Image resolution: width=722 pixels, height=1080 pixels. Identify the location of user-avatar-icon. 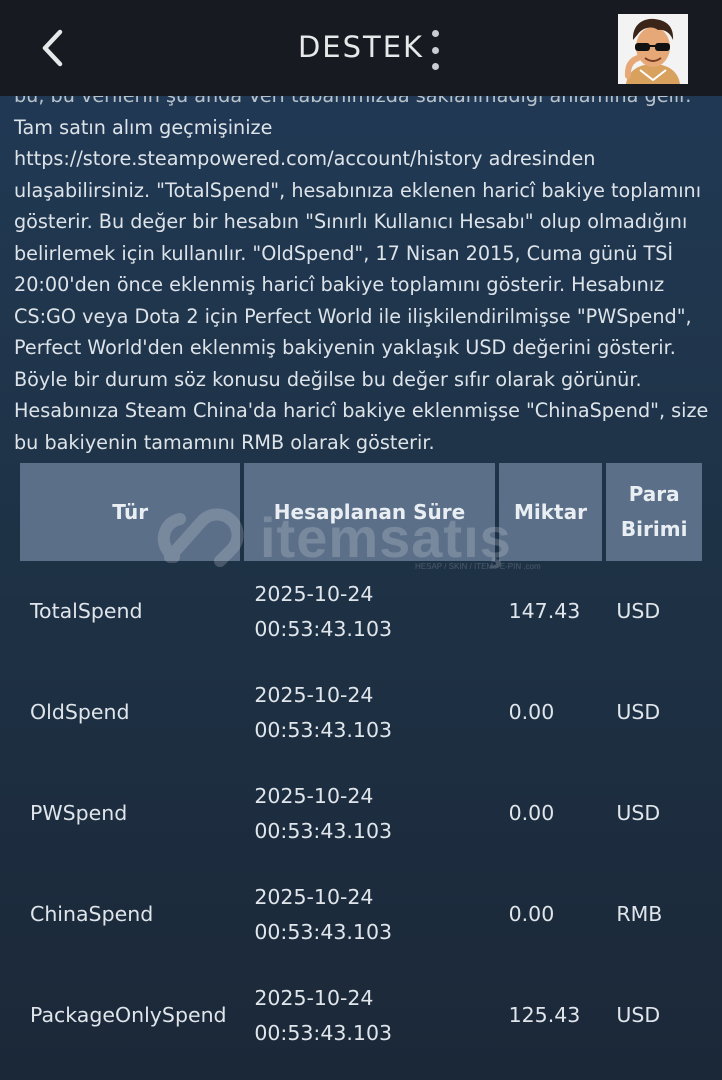
(653, 49).